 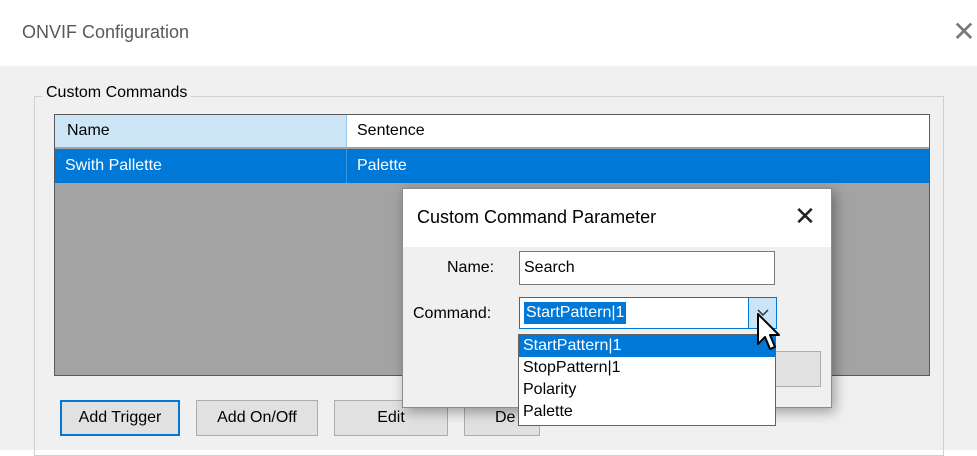 What do you see at coordinates (120, 418) in the screenshot?
I see `add-trigger-button: Add Trigger` at bounding box center [120, 418].